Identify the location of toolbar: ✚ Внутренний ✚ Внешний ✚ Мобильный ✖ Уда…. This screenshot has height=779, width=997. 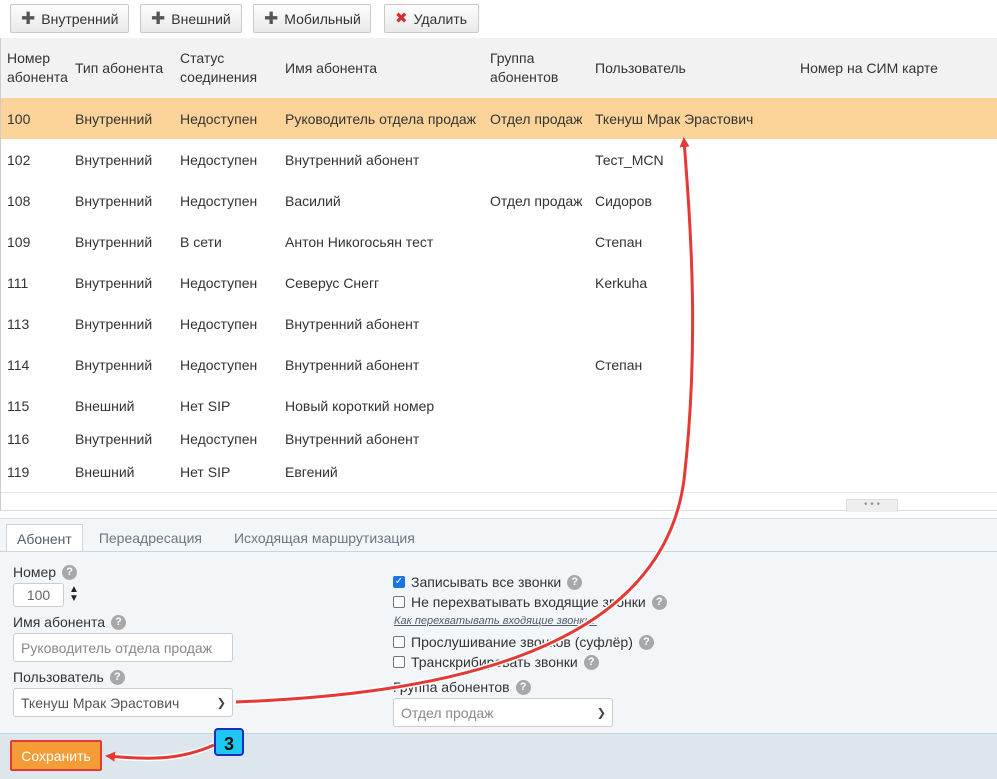
(498, 19).